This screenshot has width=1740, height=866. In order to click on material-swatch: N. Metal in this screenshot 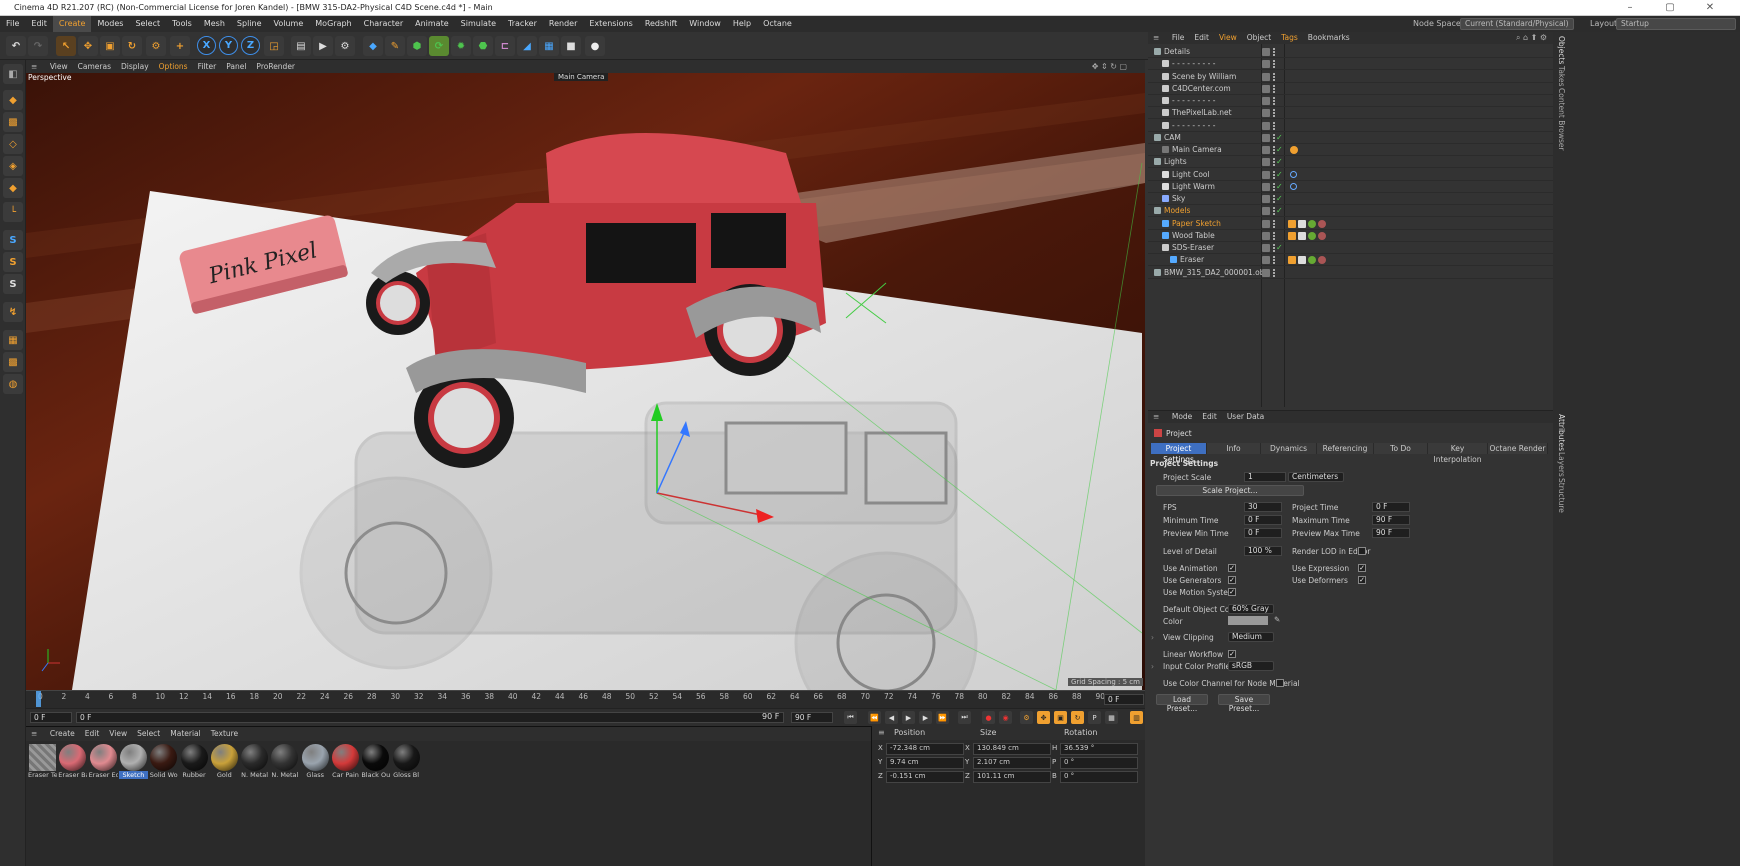, I will do `click(254, 764)`.